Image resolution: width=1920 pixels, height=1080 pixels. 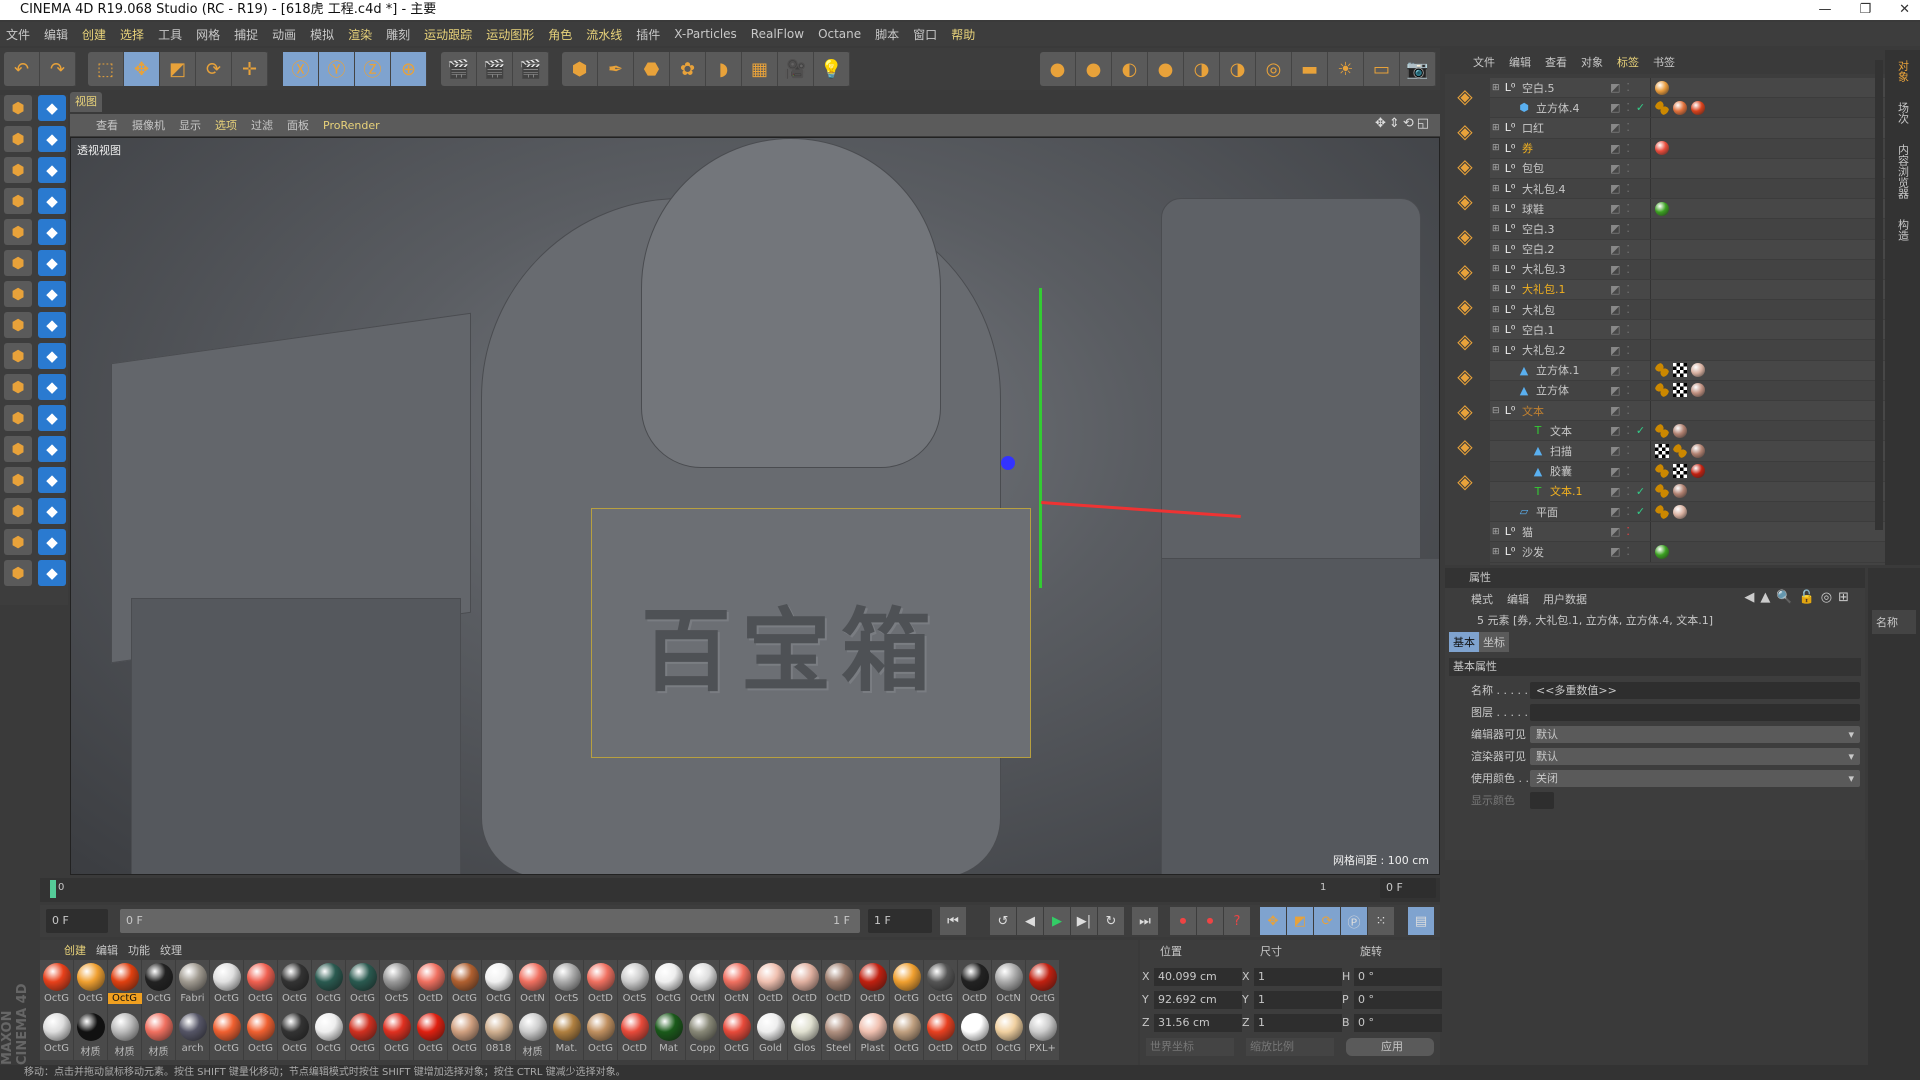 What do you see at coordinates (1568, 168) in the screenshot?
I see `object-name: 包包` at bounding box center [1568, 168].